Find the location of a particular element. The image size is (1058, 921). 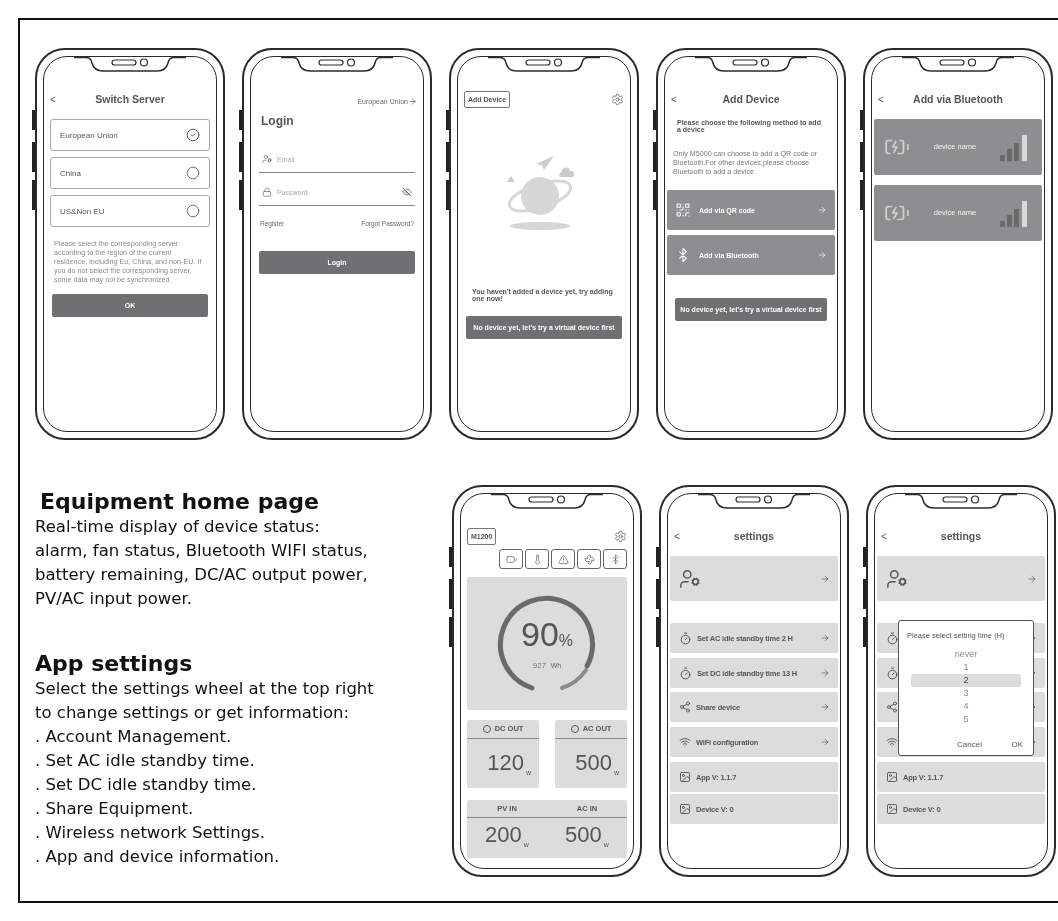

list-item: . Share Equipment. is located at coordinates (115, 809).